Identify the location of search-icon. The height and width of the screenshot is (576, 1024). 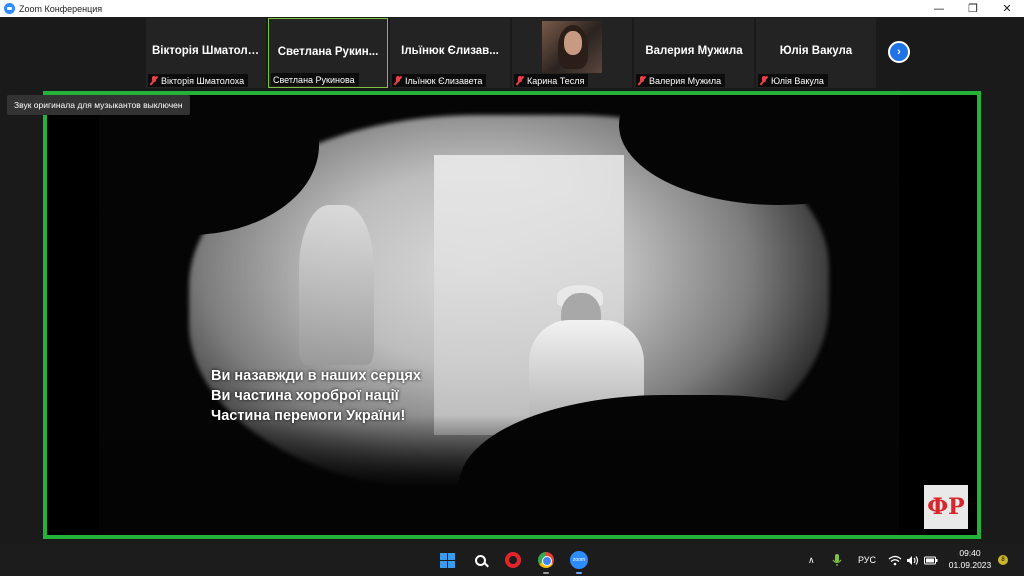
(480, 560).